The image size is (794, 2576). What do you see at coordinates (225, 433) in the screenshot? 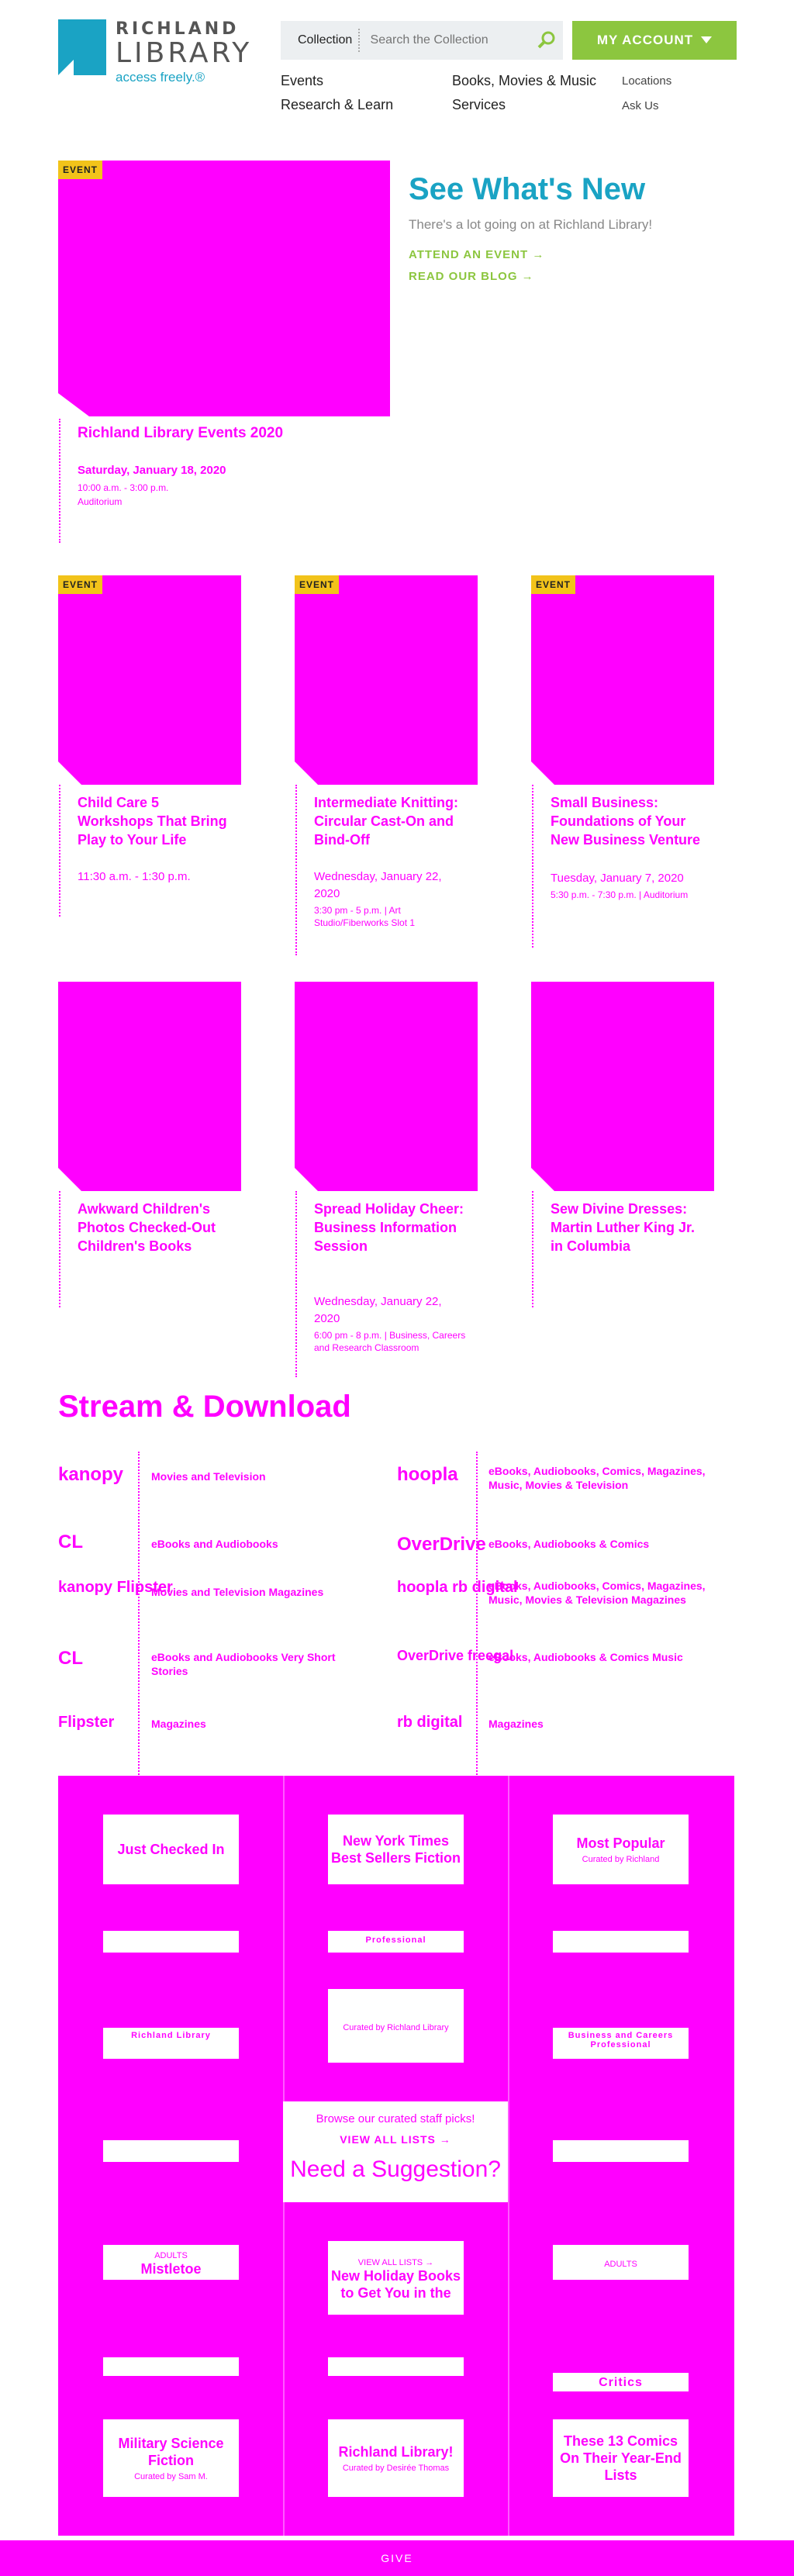
I see `featured-event-title: Richland Library Events 2020` at bounding box center [225, 433].